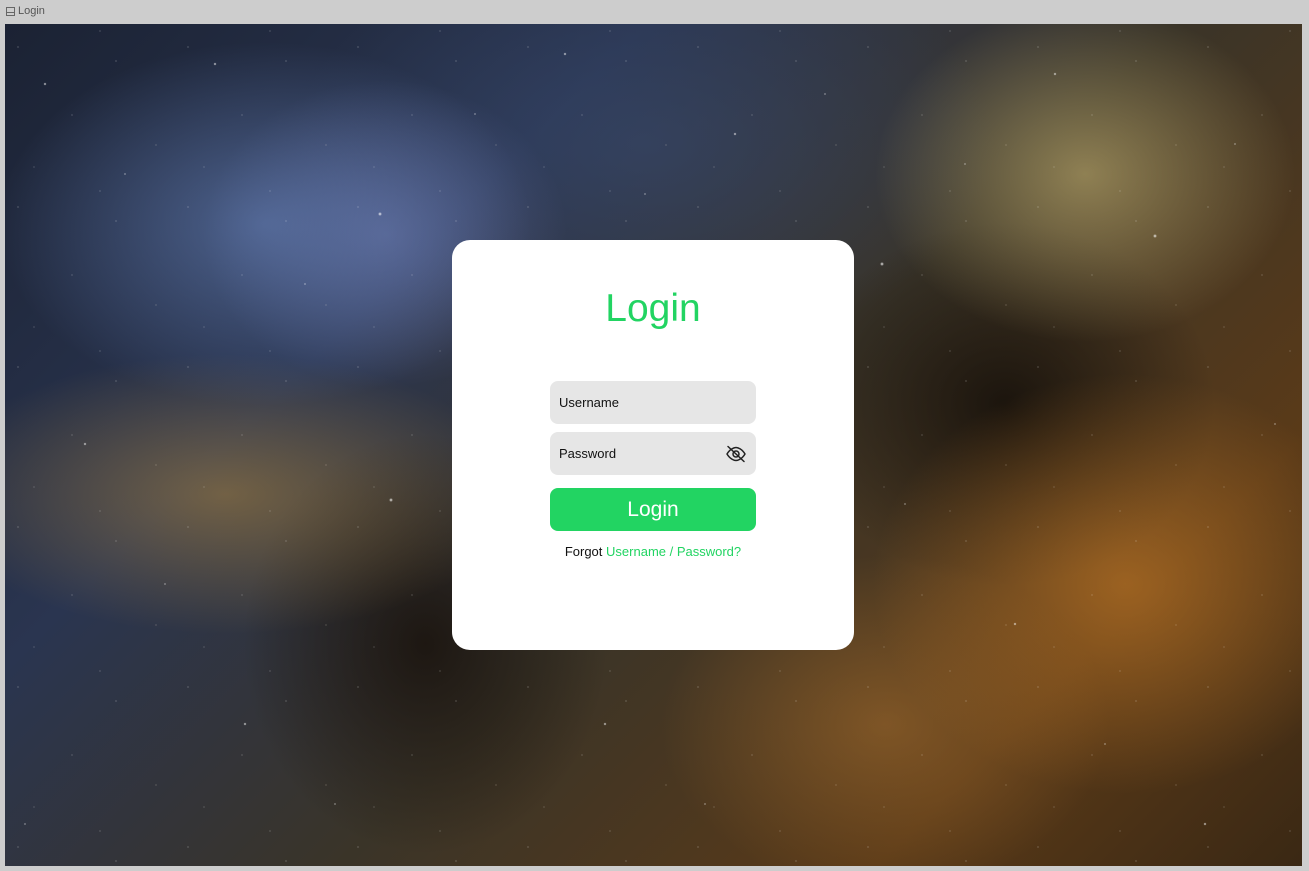  I want to click on password-field, so click(653, 453).